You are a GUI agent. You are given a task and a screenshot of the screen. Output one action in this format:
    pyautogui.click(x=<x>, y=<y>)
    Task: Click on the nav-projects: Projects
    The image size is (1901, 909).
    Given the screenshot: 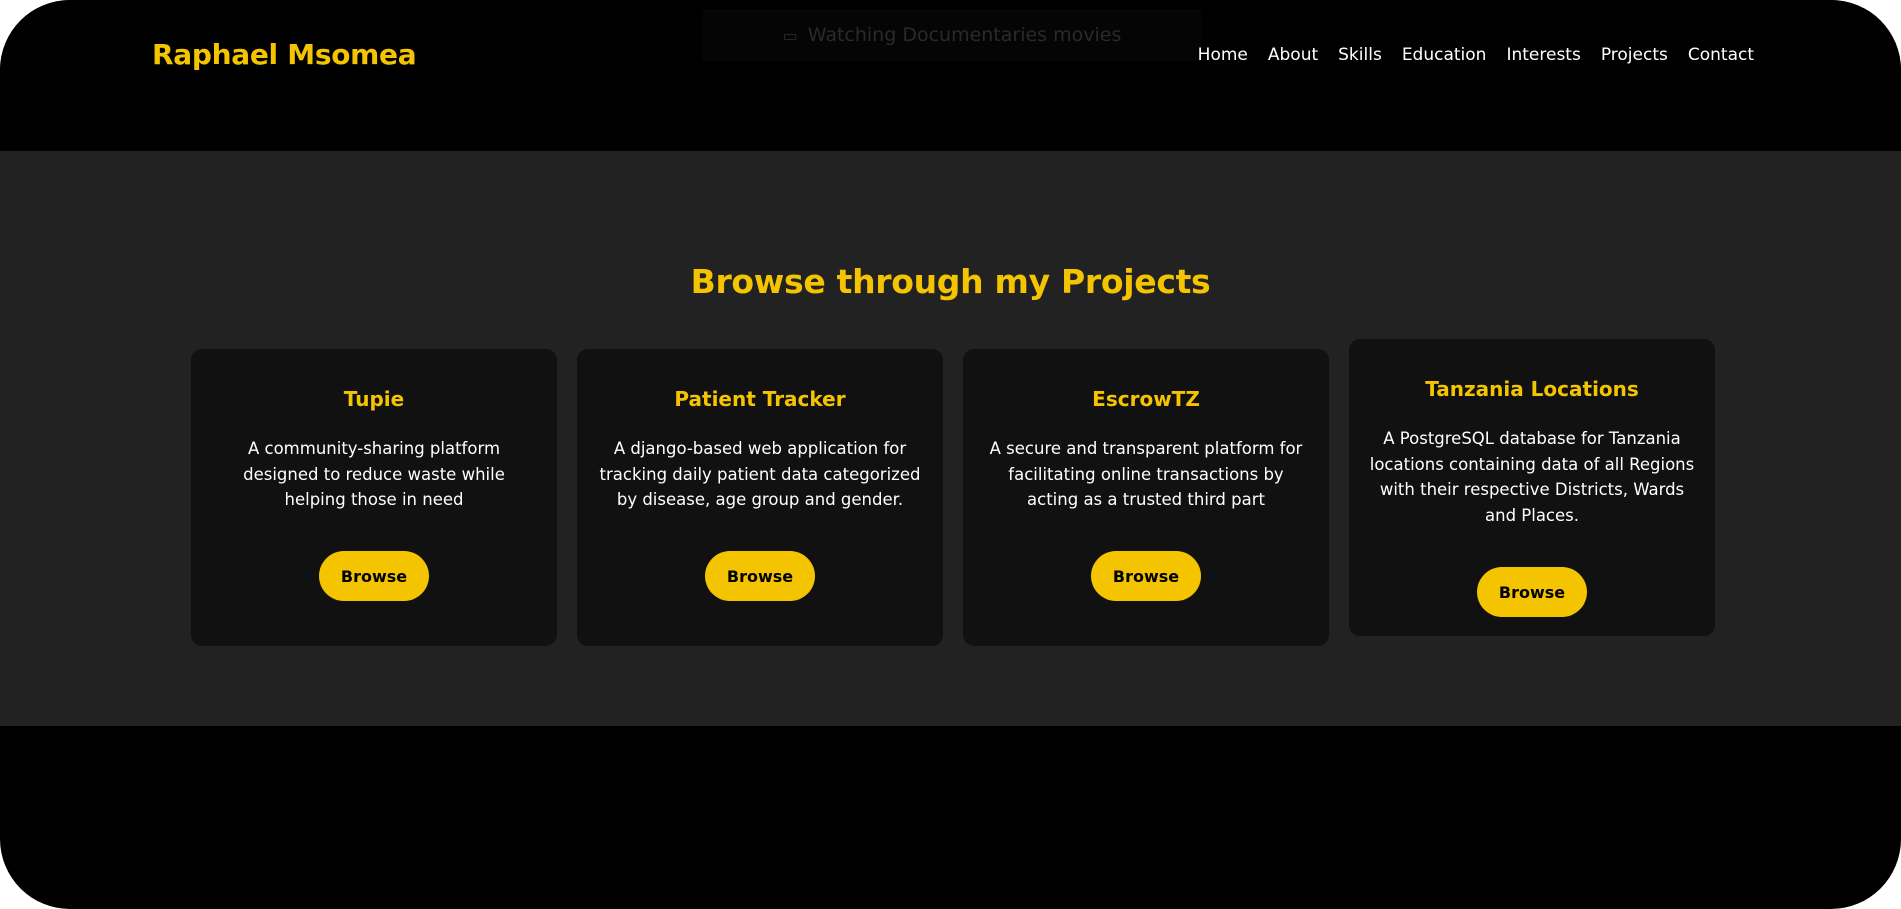 What is the action you would take?
    pyautogui.click(x=1634, y=55)
    